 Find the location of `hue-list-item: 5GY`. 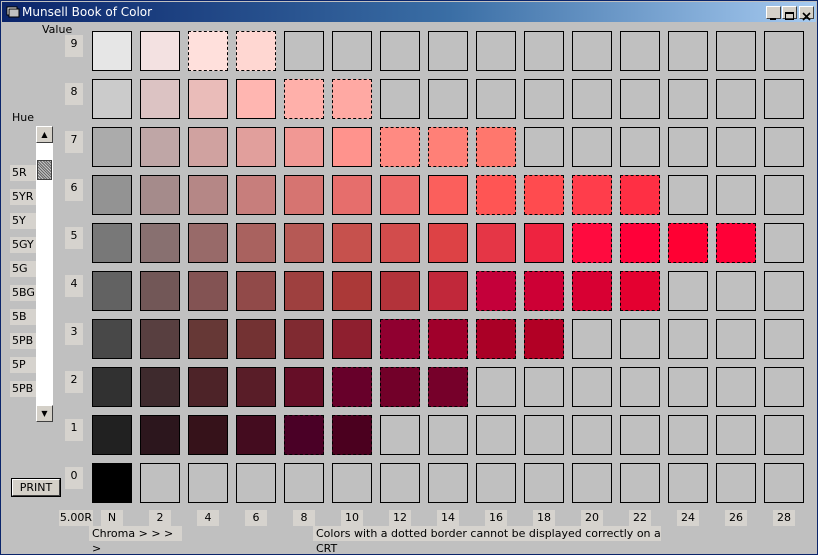

hue-list-item: 5GY is located at coordinates (24, 245).